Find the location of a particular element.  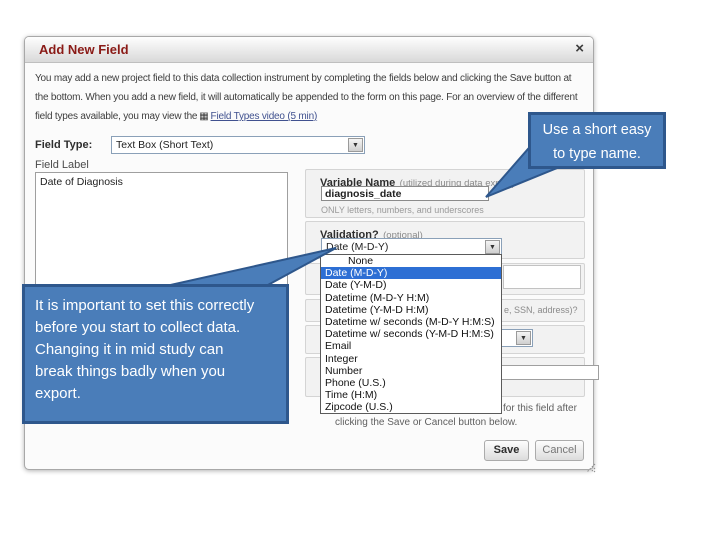

field-types-video-link: Field Types video (5 min) is located at coordinates (264, 116).